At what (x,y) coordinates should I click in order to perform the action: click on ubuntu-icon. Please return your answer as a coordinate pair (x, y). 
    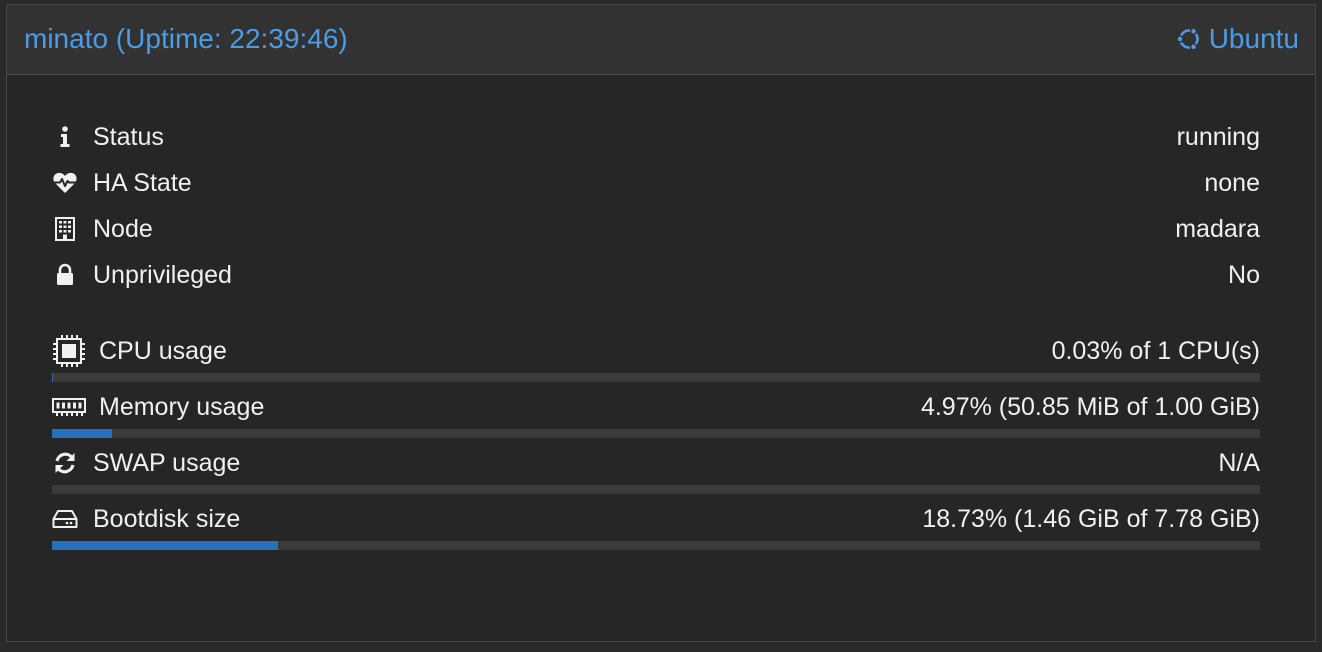
    Looking at the image, I should click on (1189, 39).